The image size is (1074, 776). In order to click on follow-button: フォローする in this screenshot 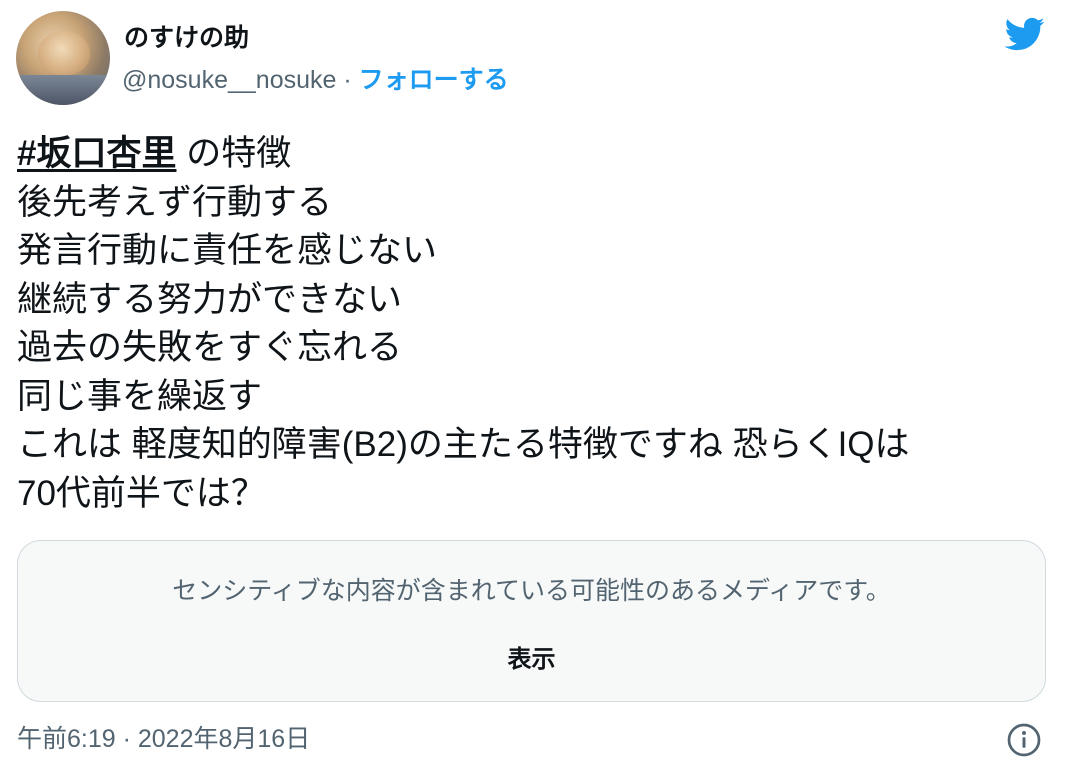, I will do `click(434, 80)`.